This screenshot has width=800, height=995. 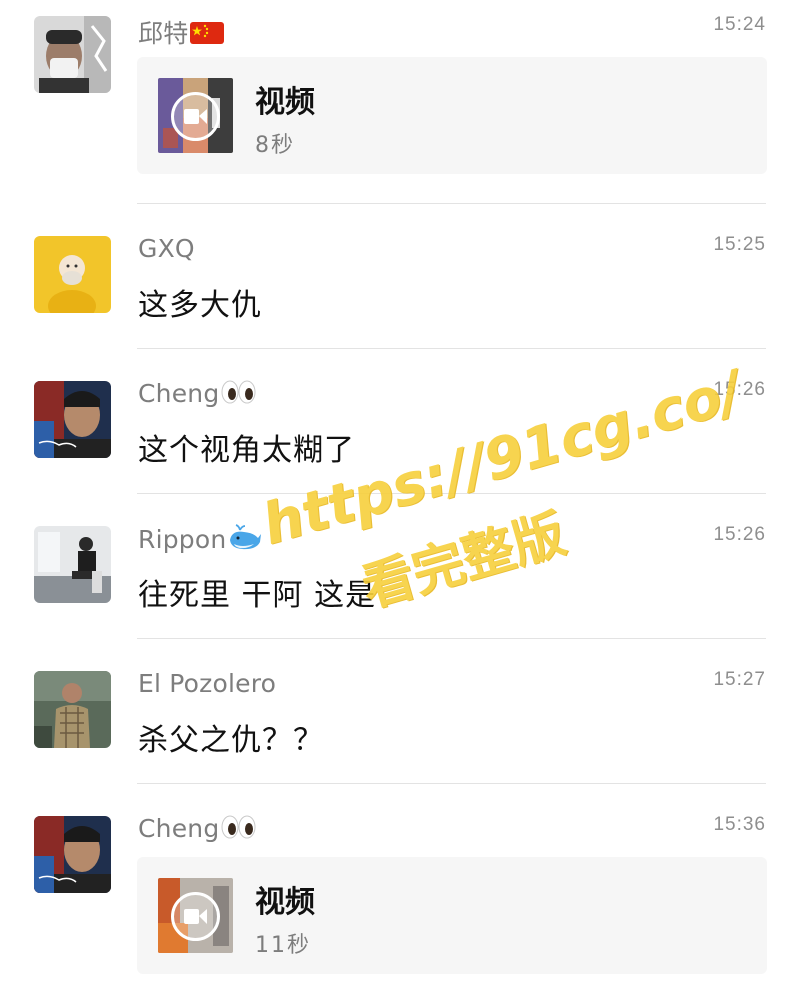 I want to click on sender-name: El Pozolero, so click(x=207, y=683).